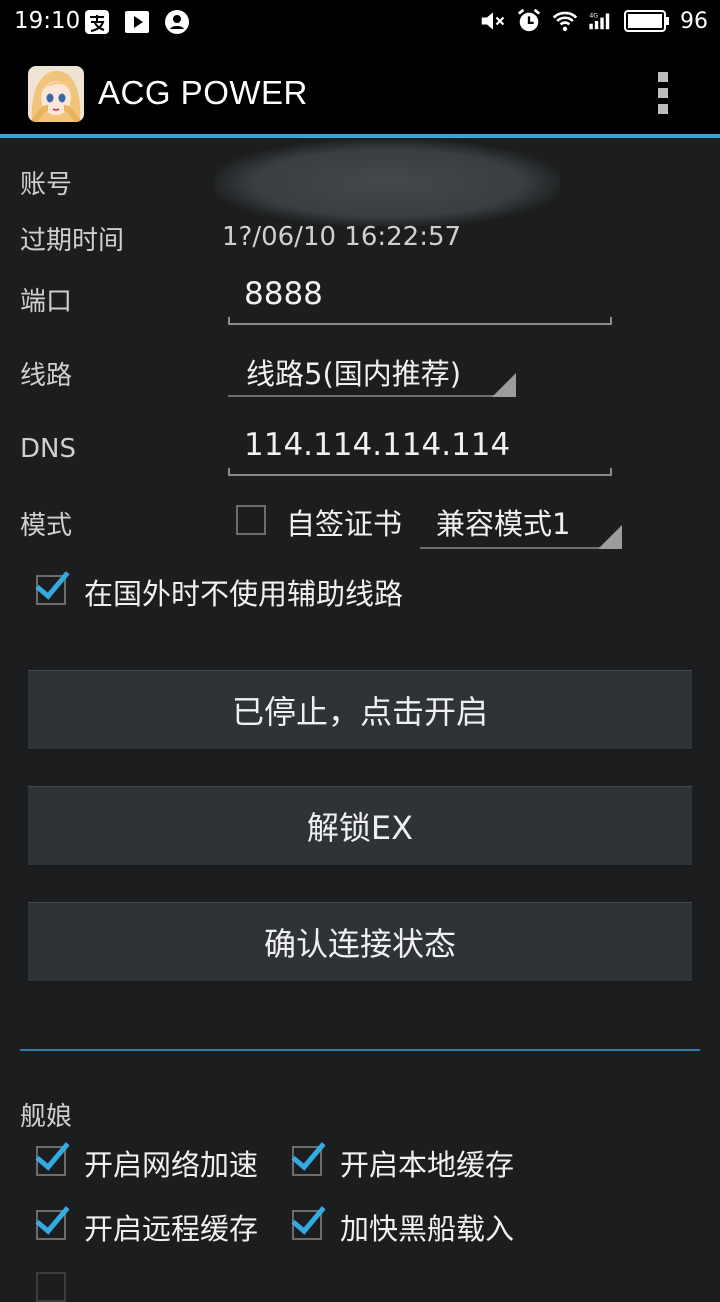 The image size is (720, 1302). I want to click on battery-level: 96, so click(694, 21).